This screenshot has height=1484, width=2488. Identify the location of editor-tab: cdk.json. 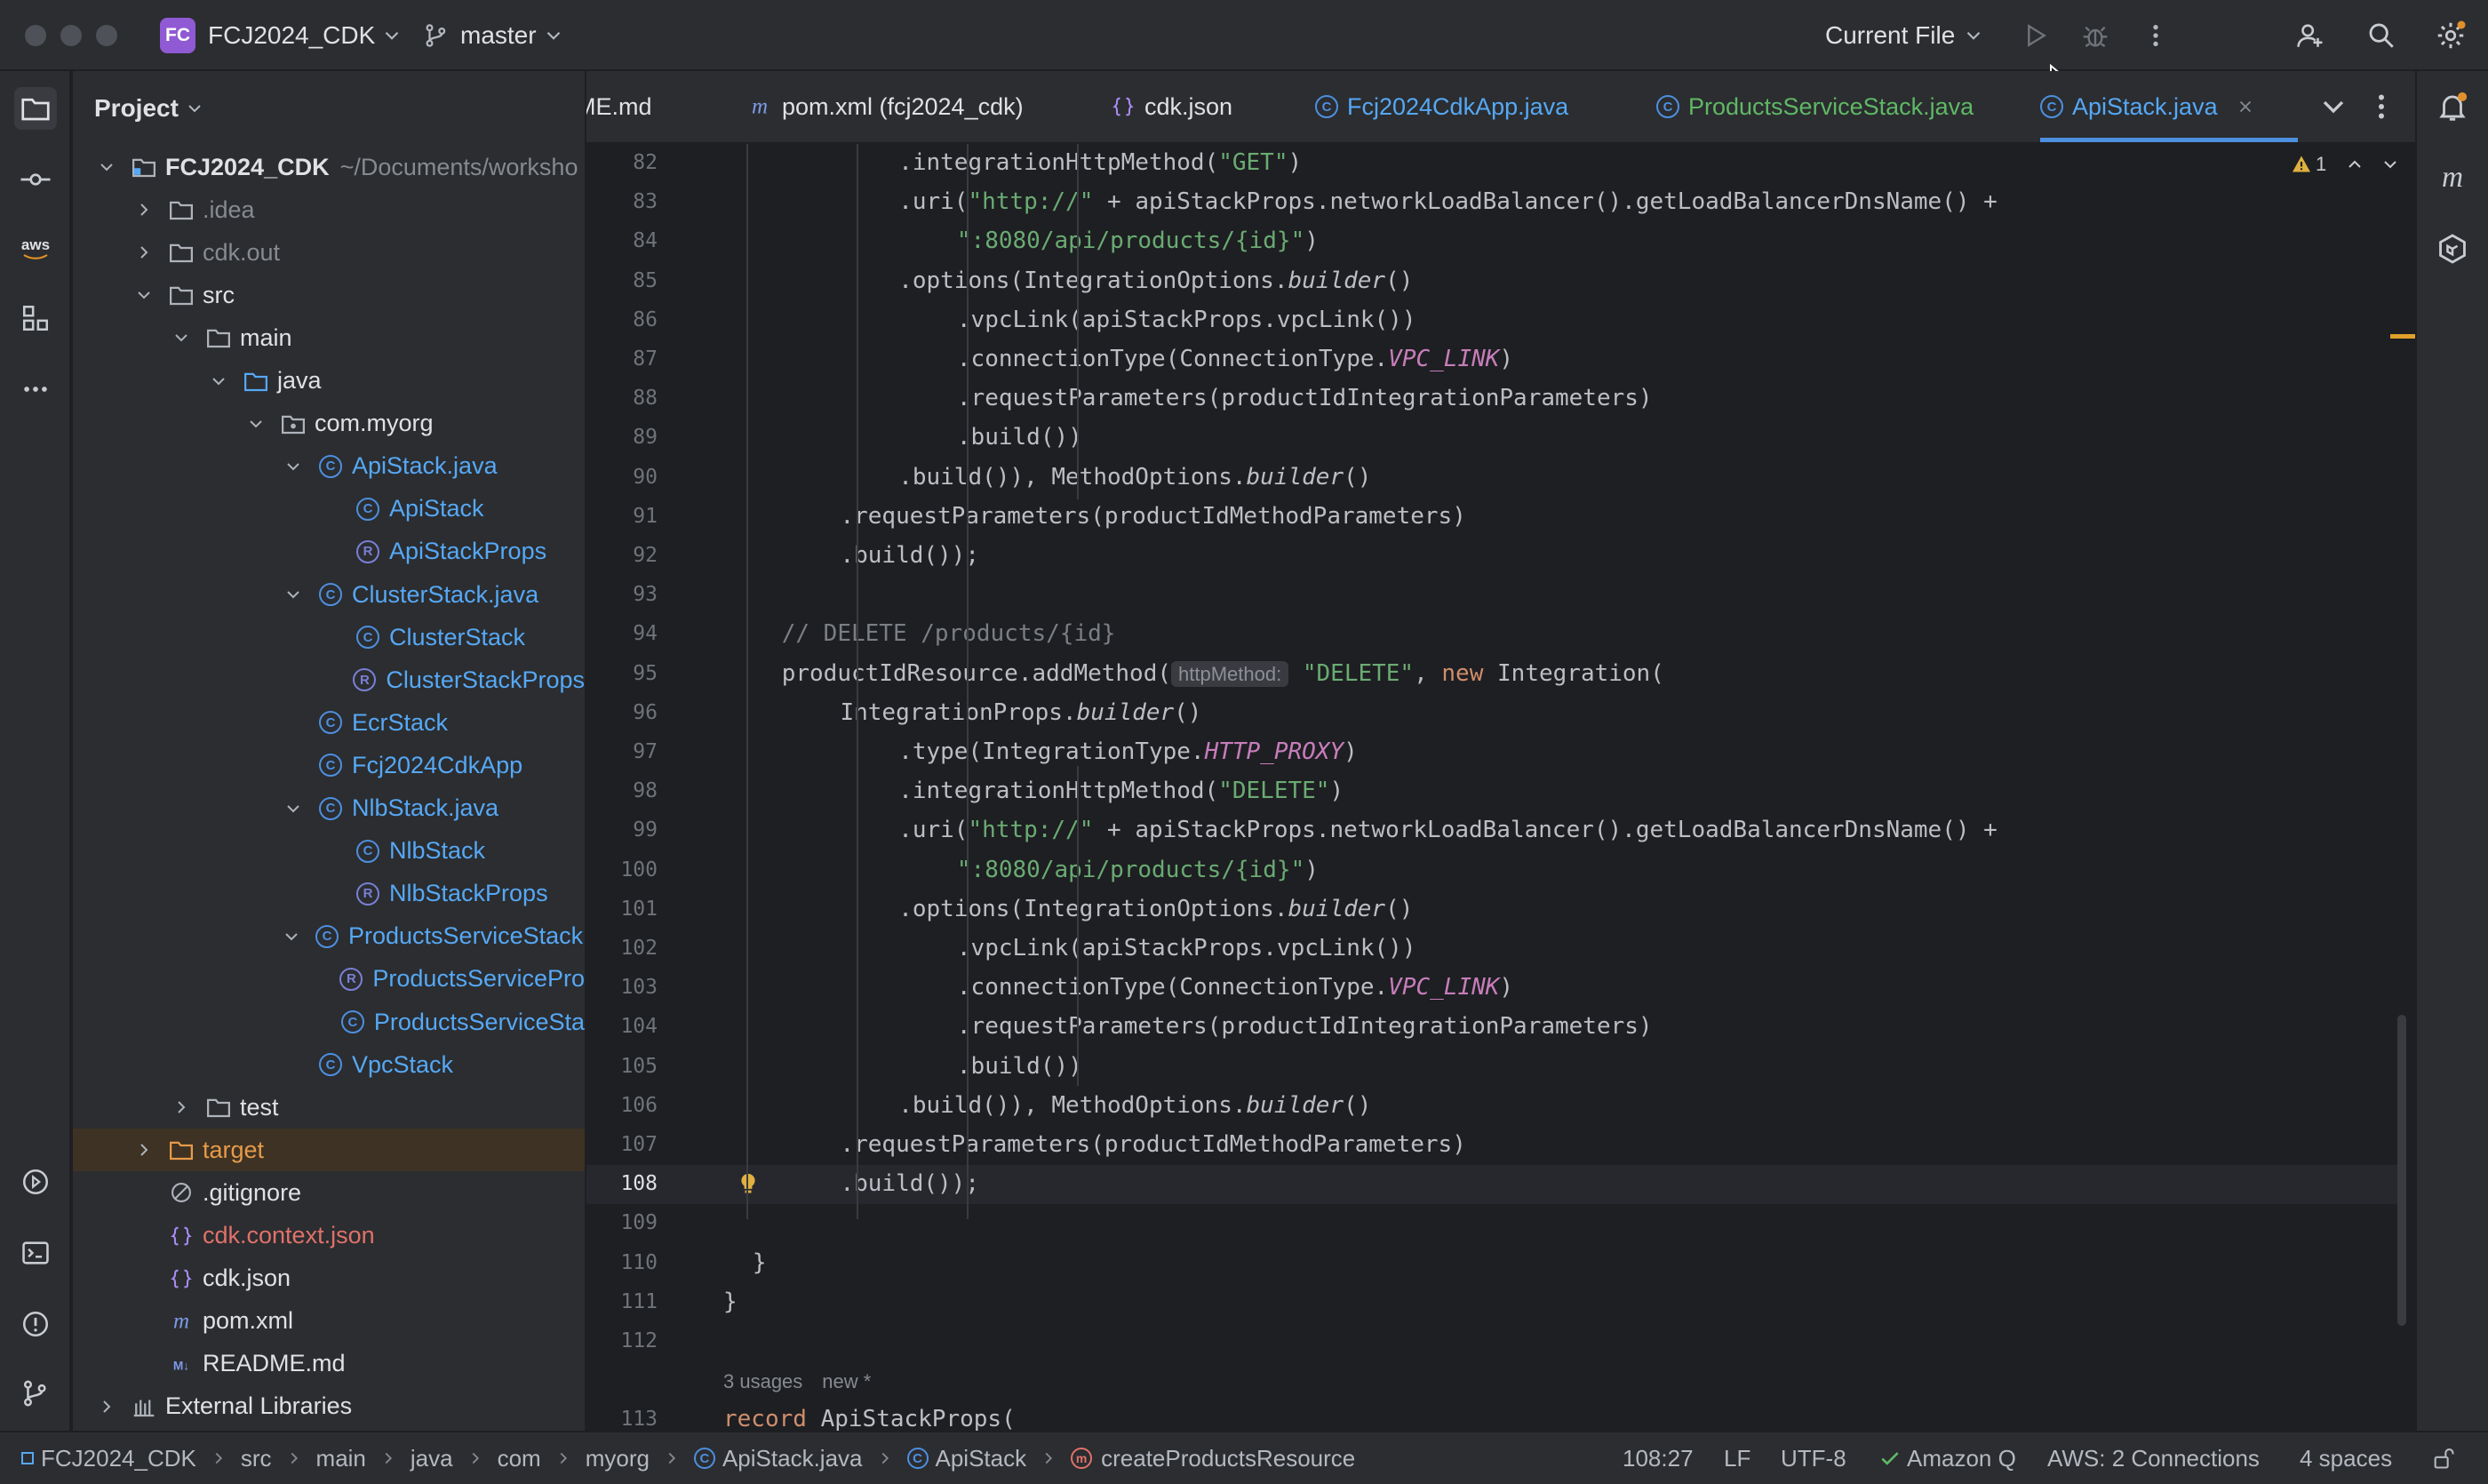
(1171, 107).